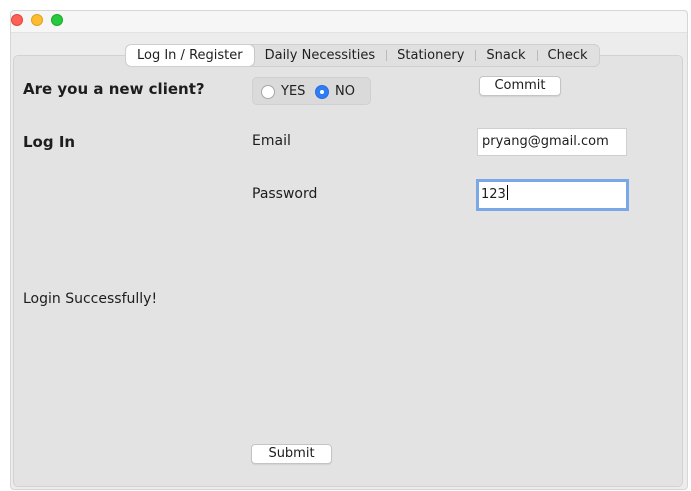 This screenshot has height=491, width=691. Describe the element at coordinates (268, 91) in the screenshot. I see `radio-yes-indicator` at that location.